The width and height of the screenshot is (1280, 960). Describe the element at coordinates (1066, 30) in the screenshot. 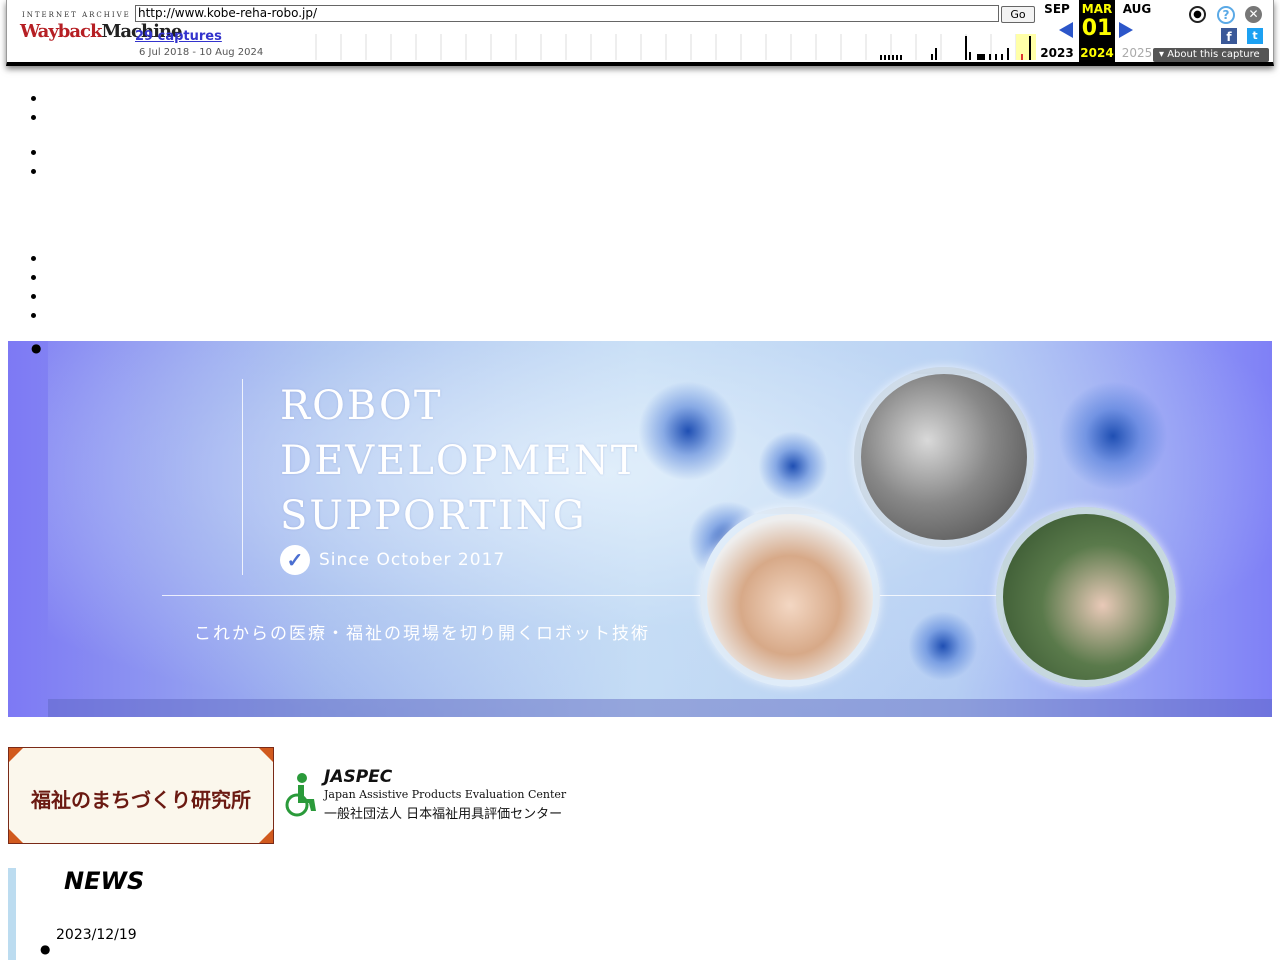

I see `prev-capture-arrow-icon` at that location.